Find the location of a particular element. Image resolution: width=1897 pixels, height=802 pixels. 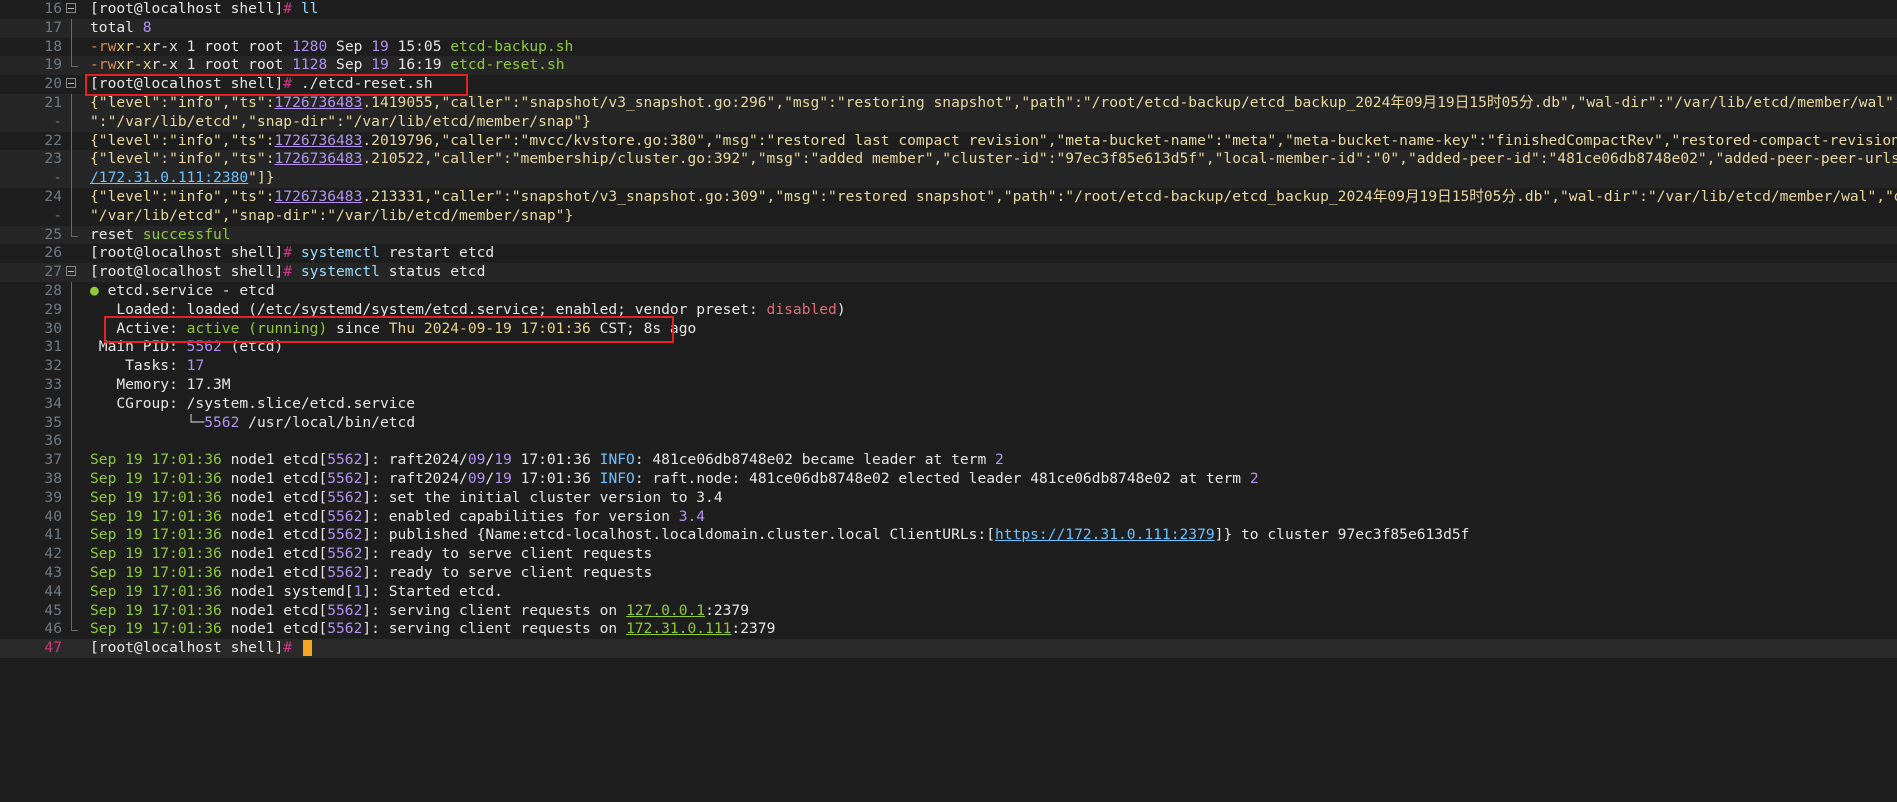

text-segment: etcd.service - etcd is located at coordinates (191, 290).